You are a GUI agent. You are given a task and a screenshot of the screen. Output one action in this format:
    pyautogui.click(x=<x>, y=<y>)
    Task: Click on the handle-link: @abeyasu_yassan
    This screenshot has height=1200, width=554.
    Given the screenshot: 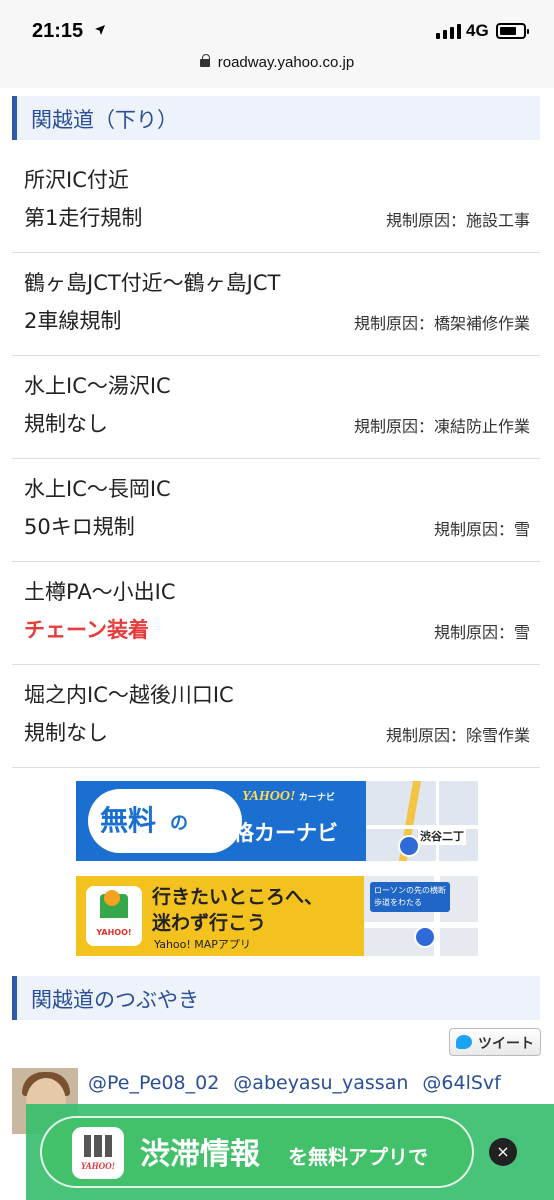 What is the action you would take?
    pyautogui.click(x=320, y=1083)
    